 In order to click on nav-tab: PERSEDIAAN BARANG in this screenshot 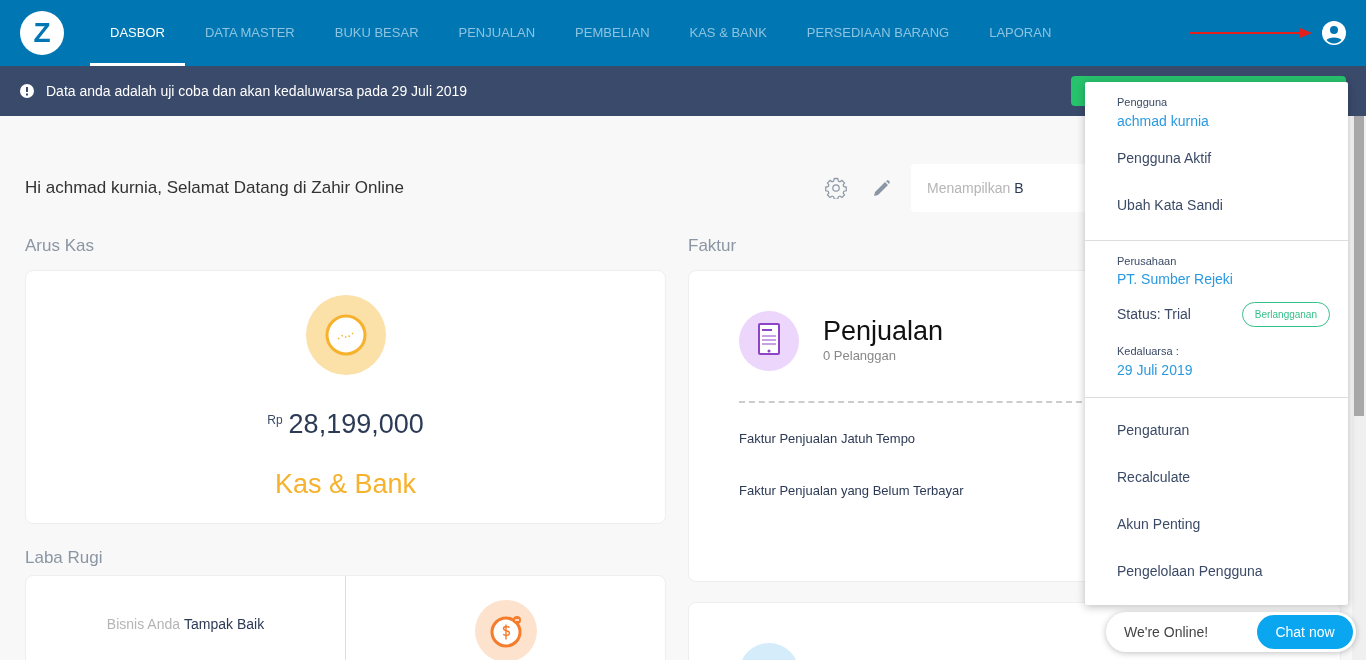, I will do `click(878, 33)`.